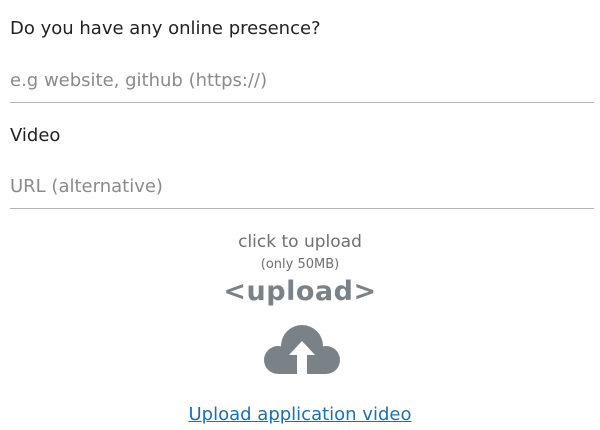  I want to click on upload-code-label: <upload>, so click(300, 291).